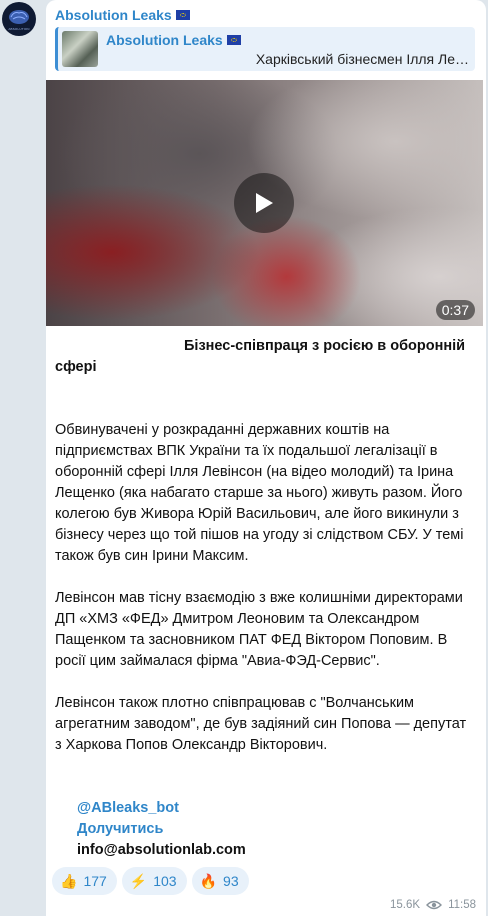  I want to click on video-duration: 0:37, so click(455, 310).